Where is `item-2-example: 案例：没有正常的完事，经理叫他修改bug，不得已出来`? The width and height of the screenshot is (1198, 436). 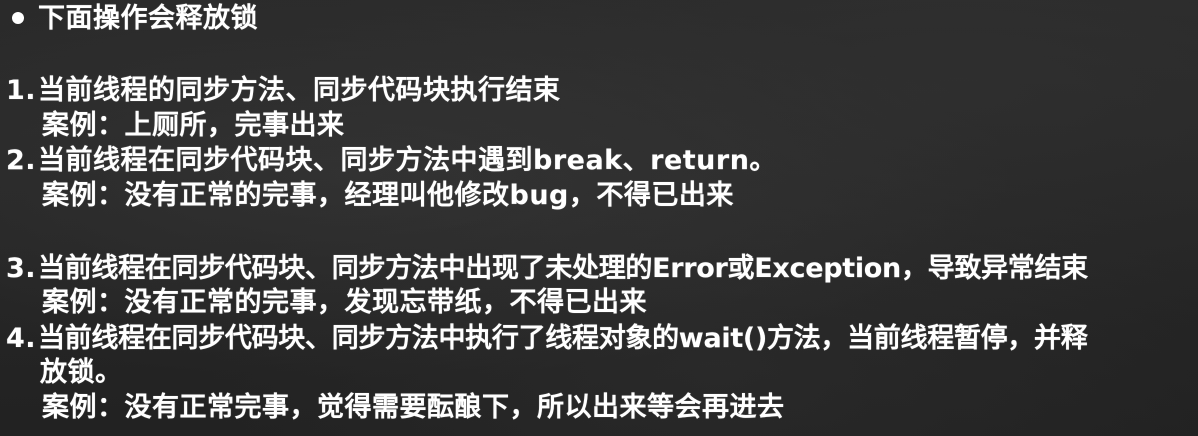
item-2-example: 案例：没有正常的完事，经理叫他修改bug，不得已出来 is located at coordinates (388, 195).